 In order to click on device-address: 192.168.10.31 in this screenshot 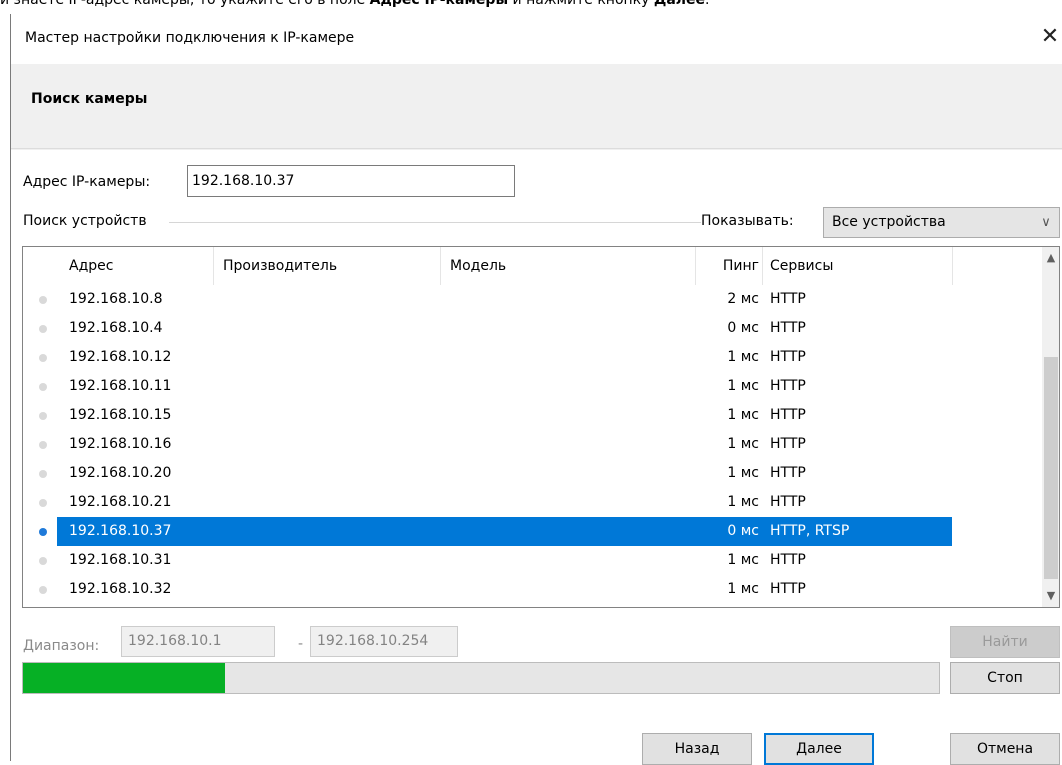, I will do `click(120, 560)`.